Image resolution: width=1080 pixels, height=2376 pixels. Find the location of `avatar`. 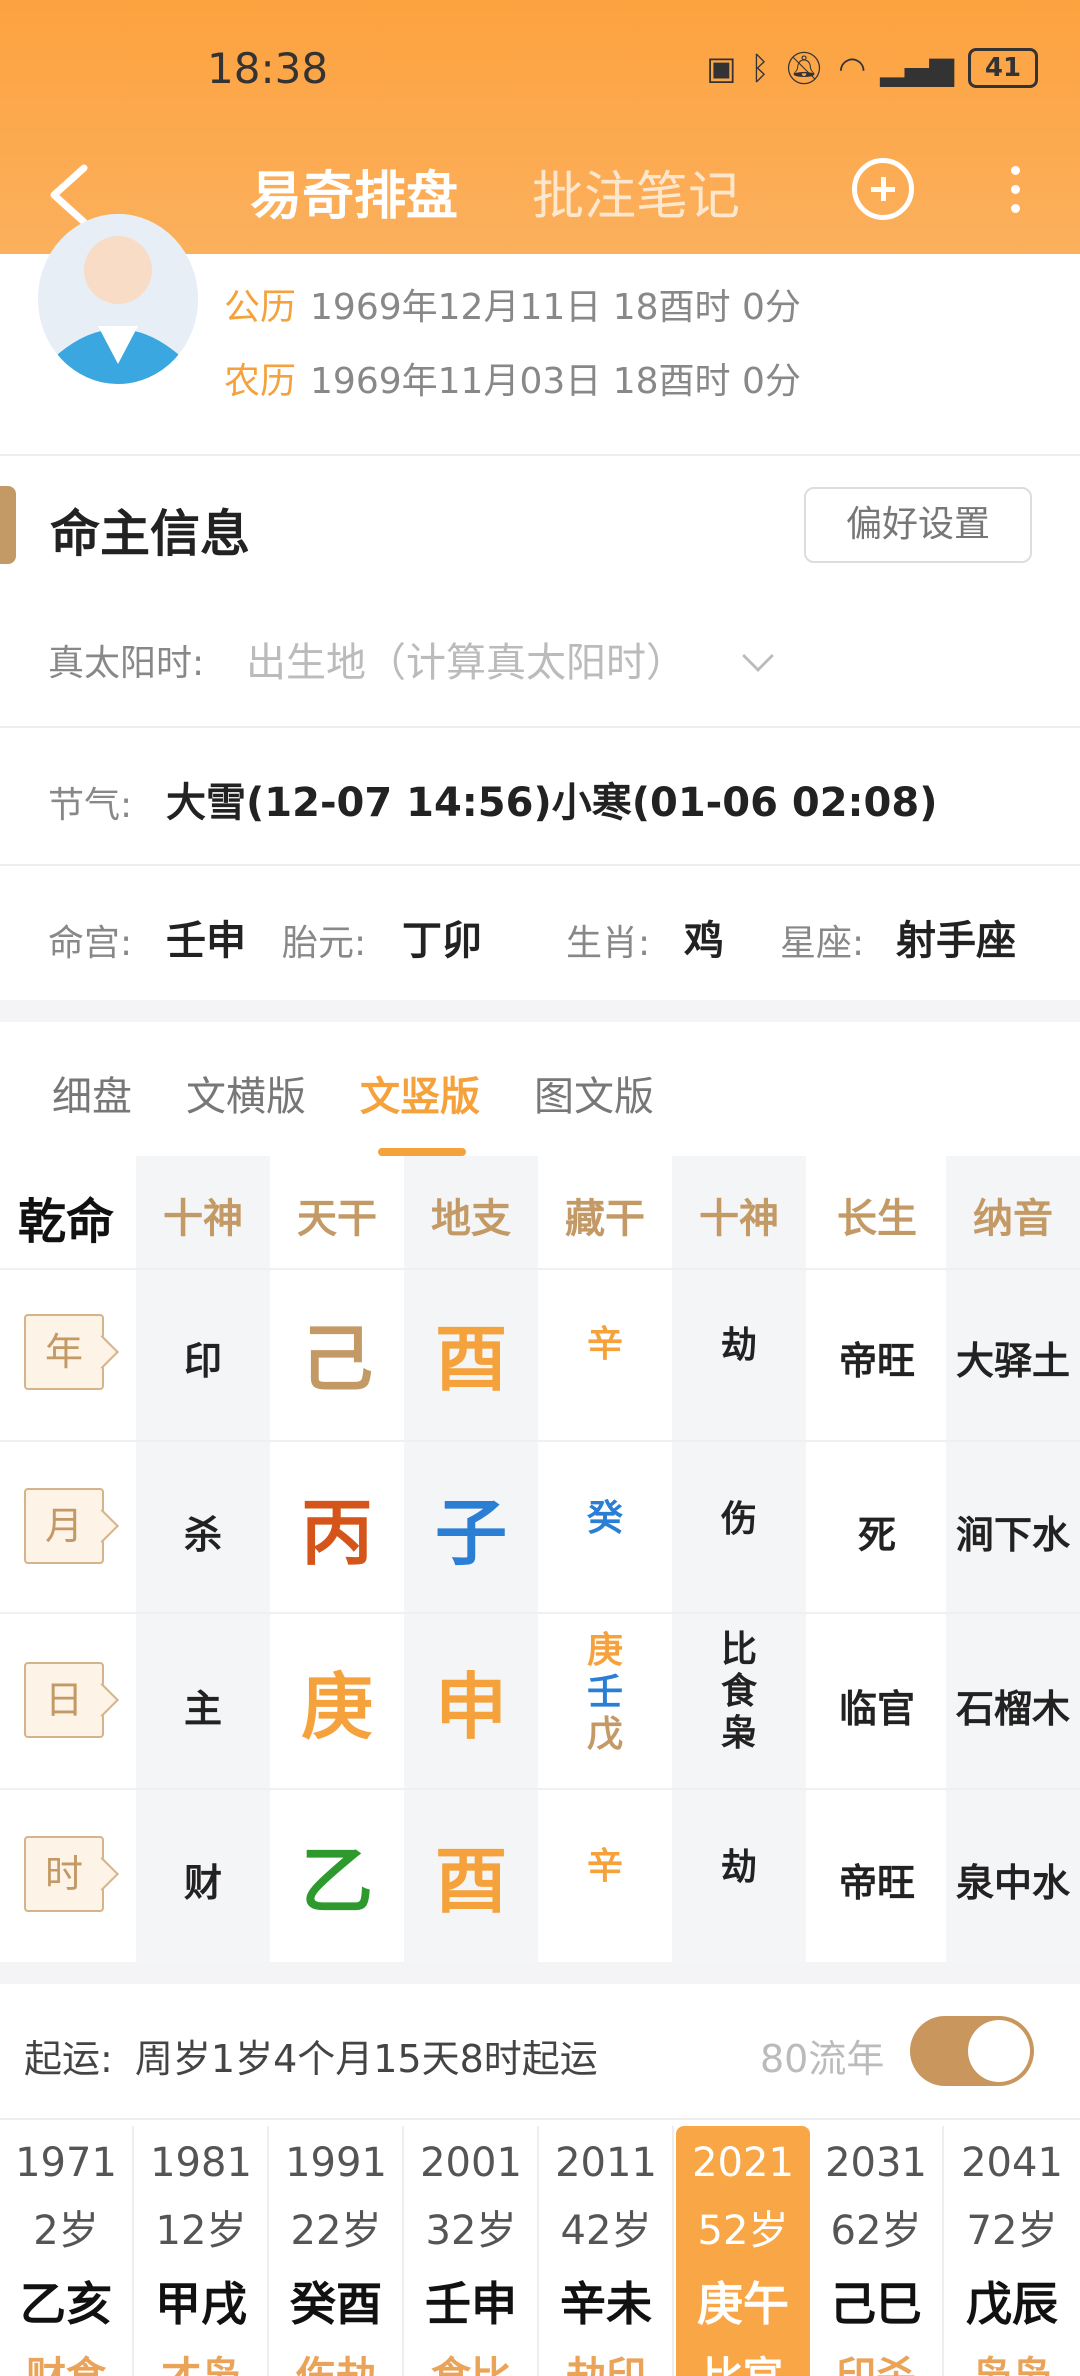

avatar is located at coordinates (118, 299).